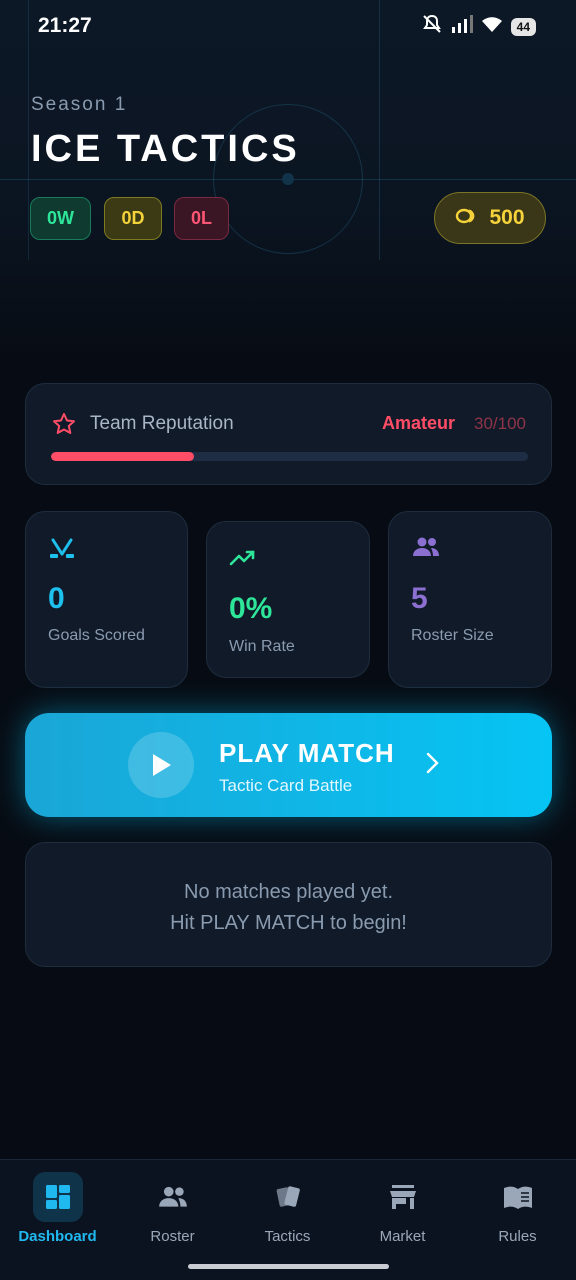 Image resolution: width=576 pixels, height=1280 pixels. I want to click on hockey-sticks-icon, so click(62, 551).